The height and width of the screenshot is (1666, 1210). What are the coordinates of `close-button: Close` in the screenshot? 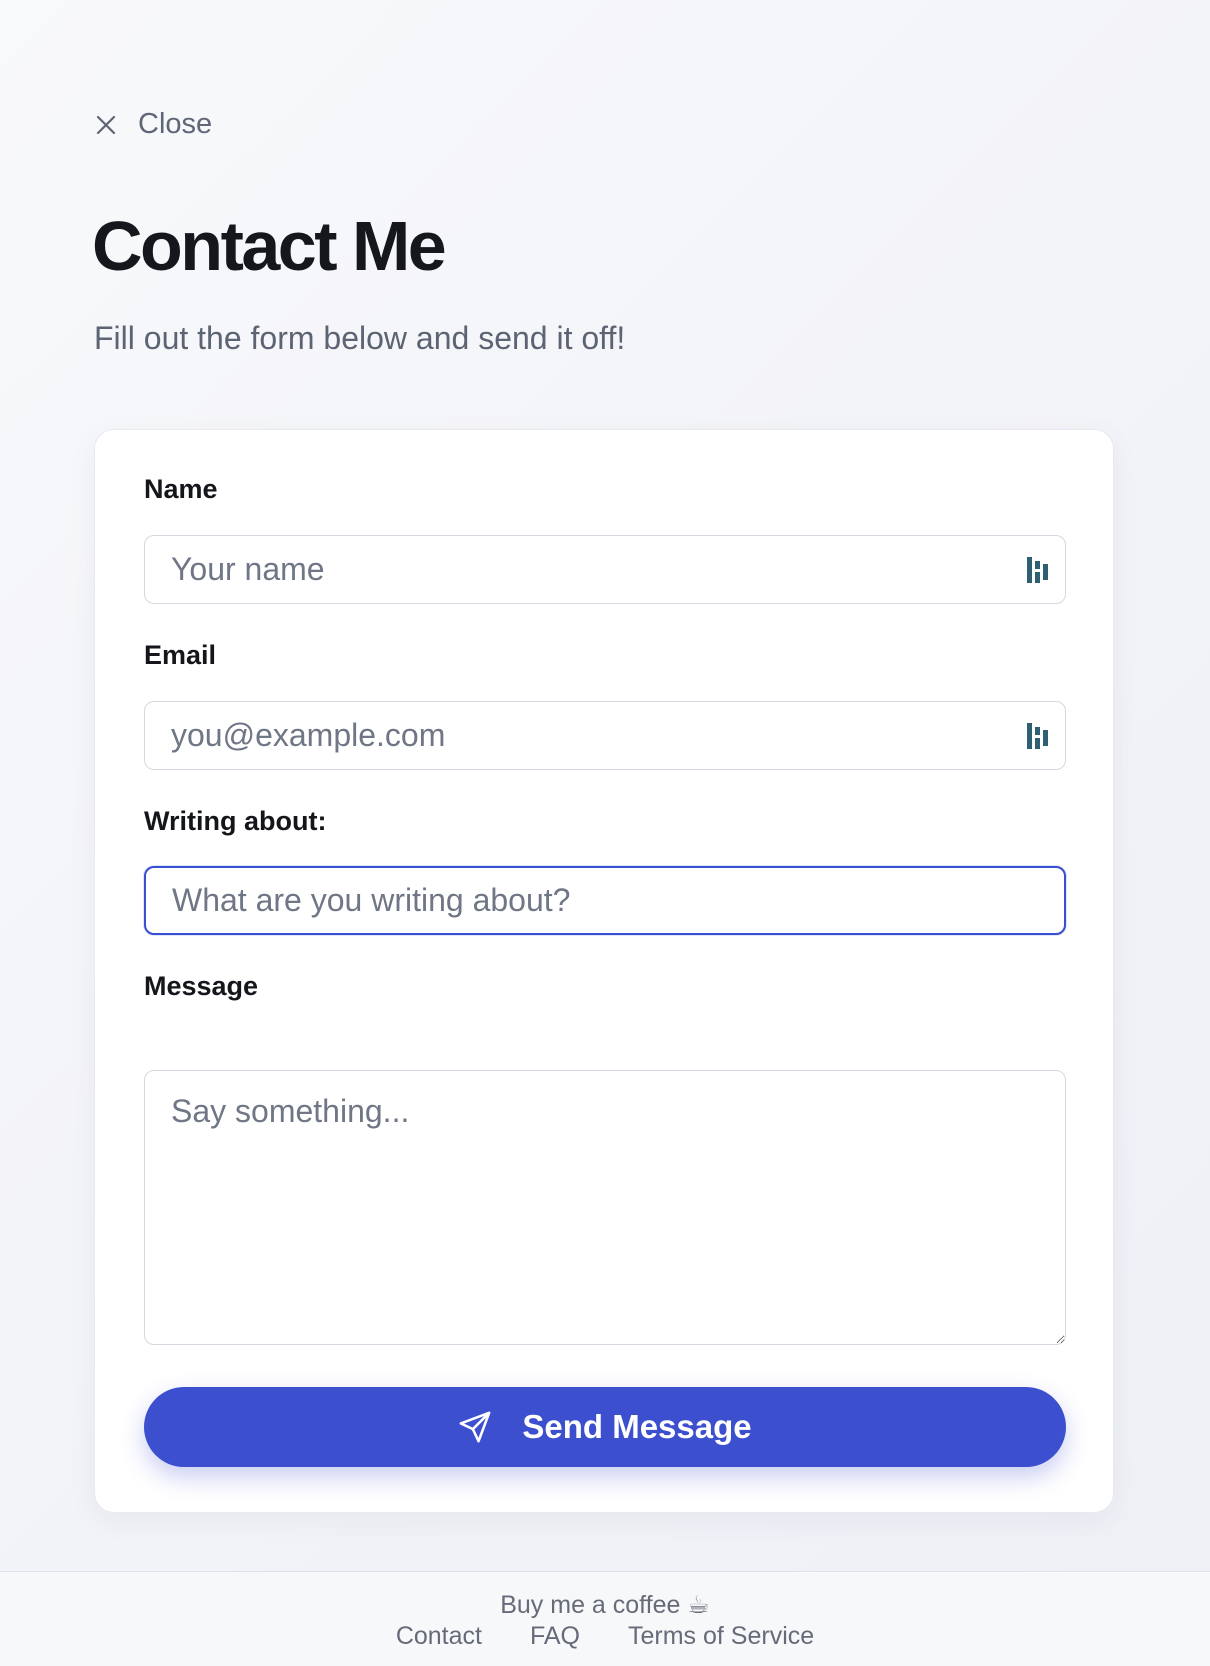 It's located at (153, 124).